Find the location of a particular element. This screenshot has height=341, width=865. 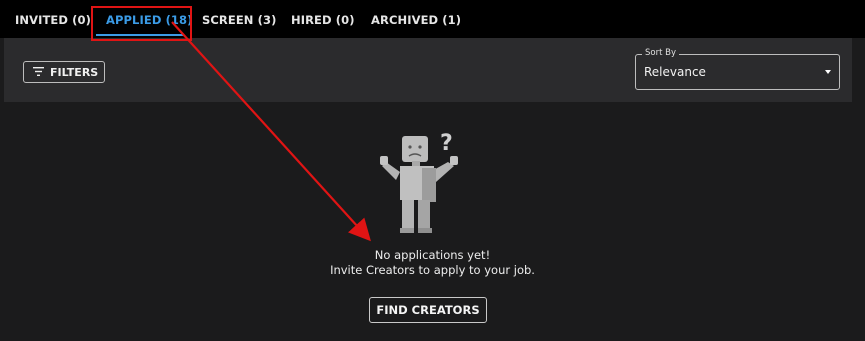

caret-down-icon is located at coordinates (828, 72).